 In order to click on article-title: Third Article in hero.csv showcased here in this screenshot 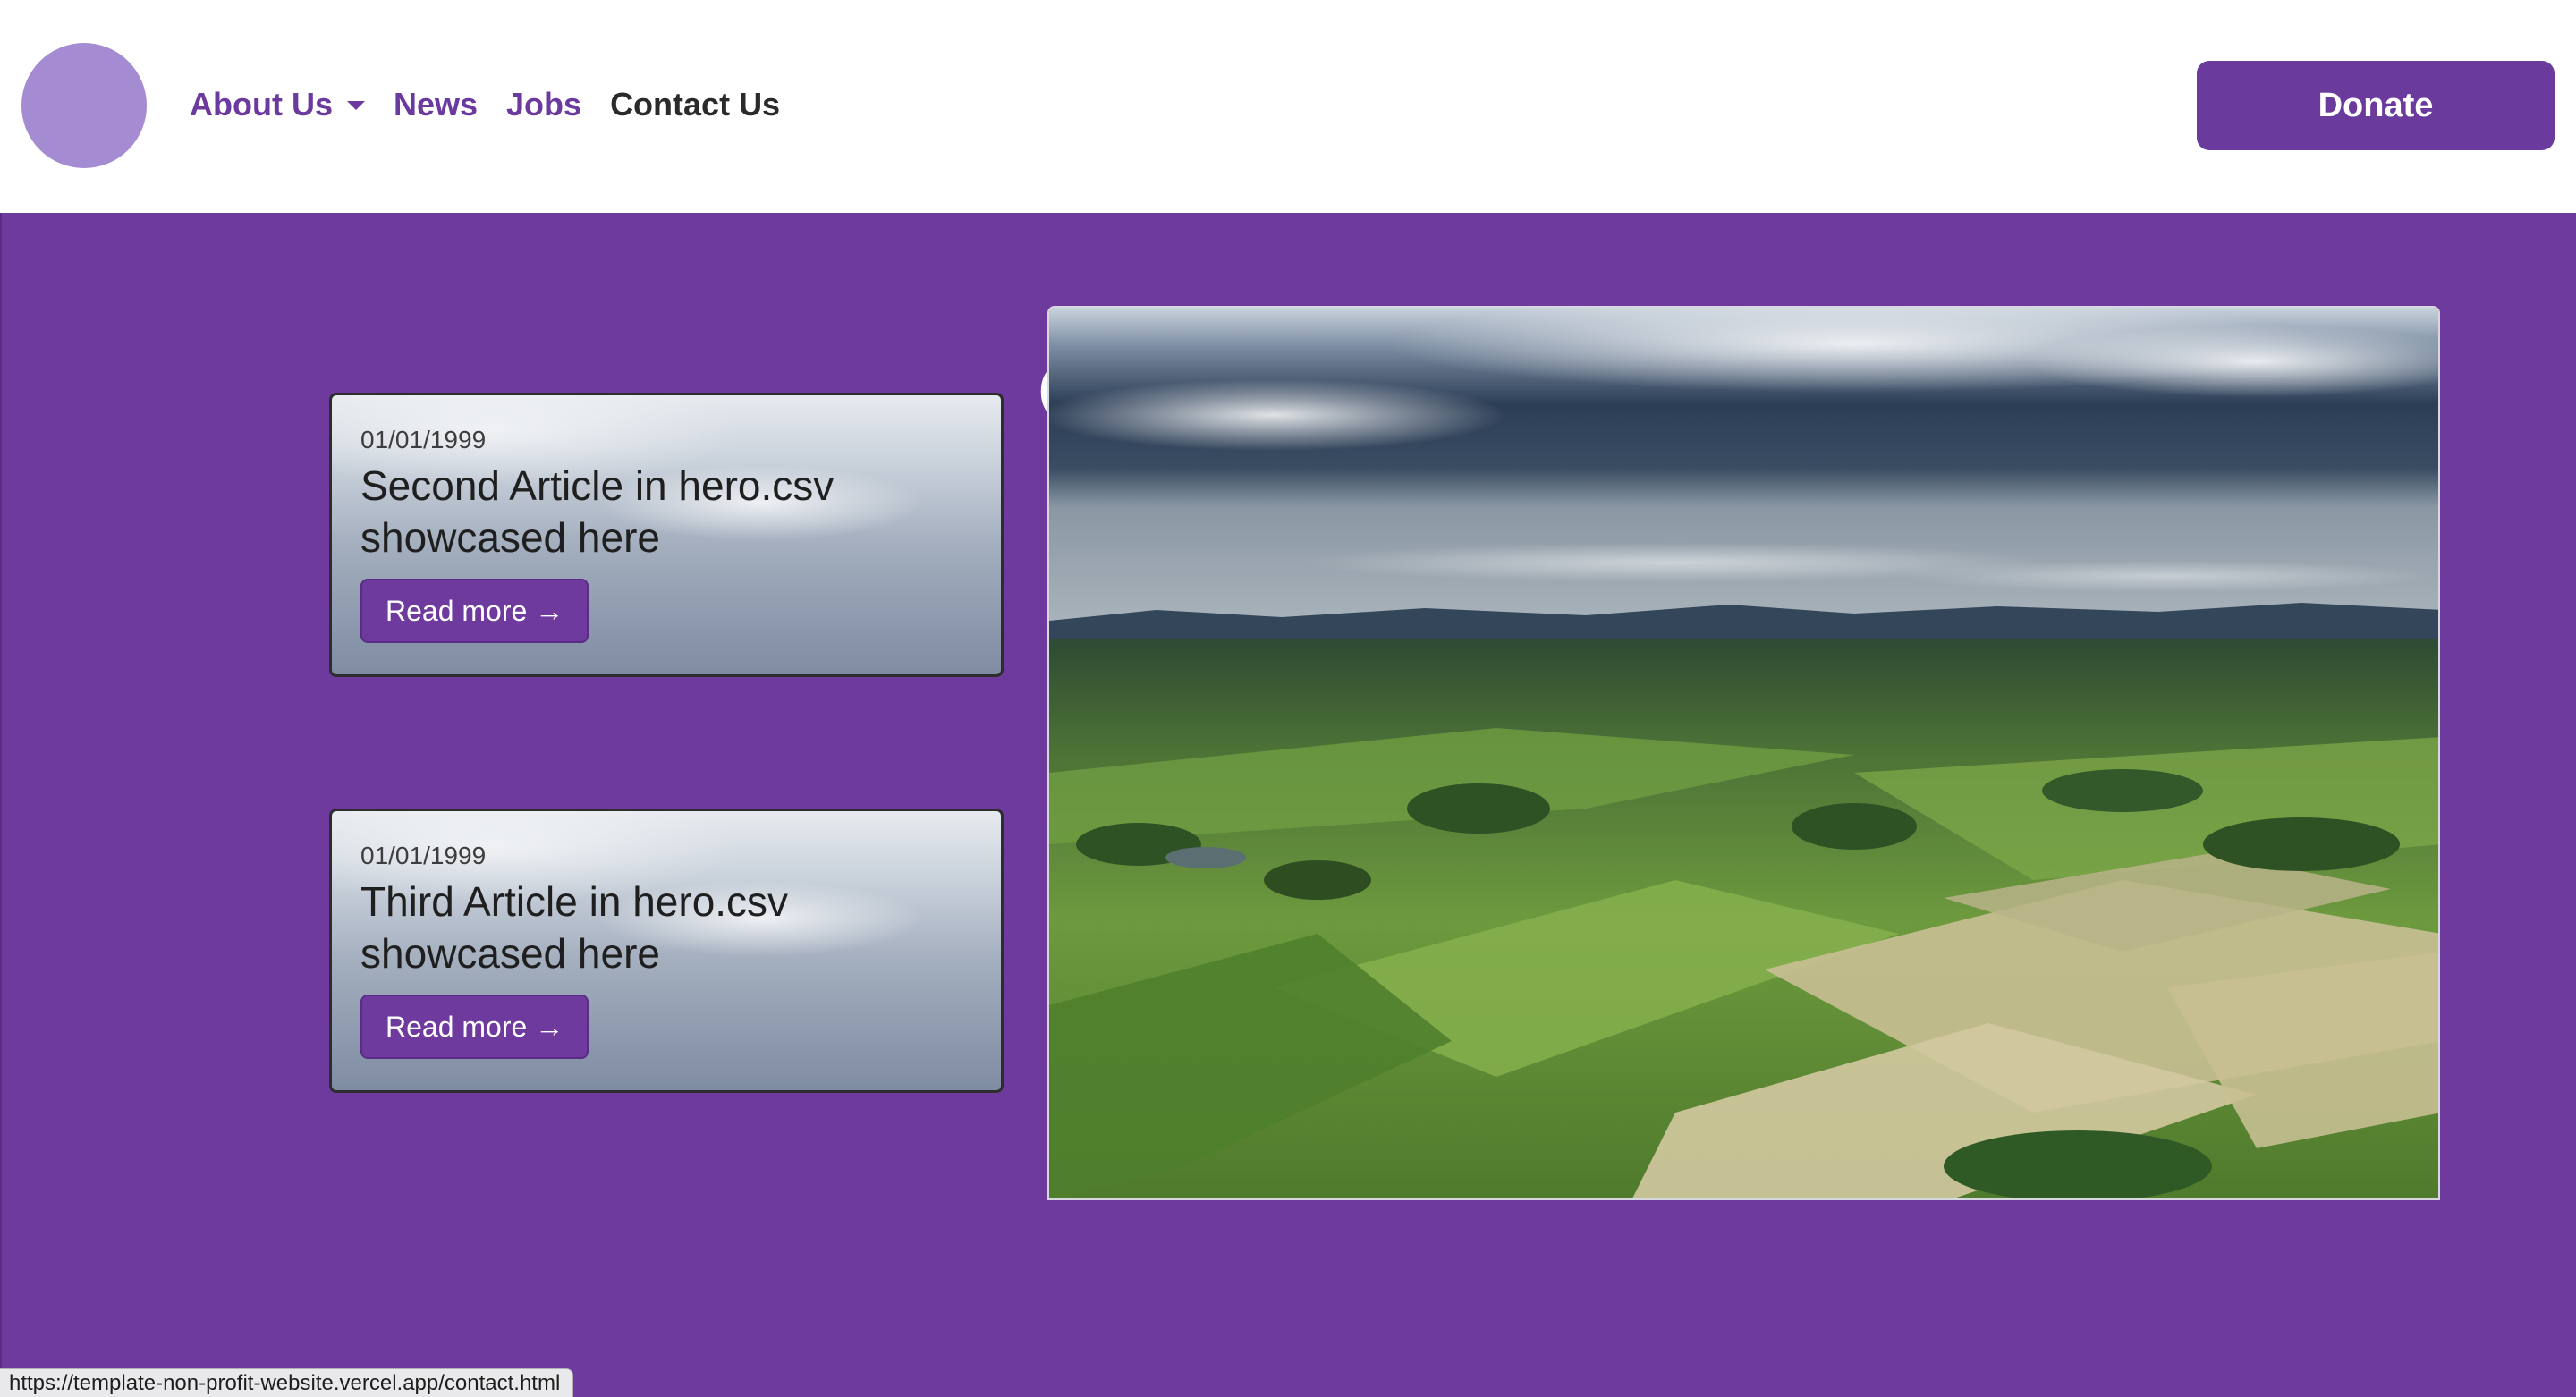, I will do `click(574, 927)`.